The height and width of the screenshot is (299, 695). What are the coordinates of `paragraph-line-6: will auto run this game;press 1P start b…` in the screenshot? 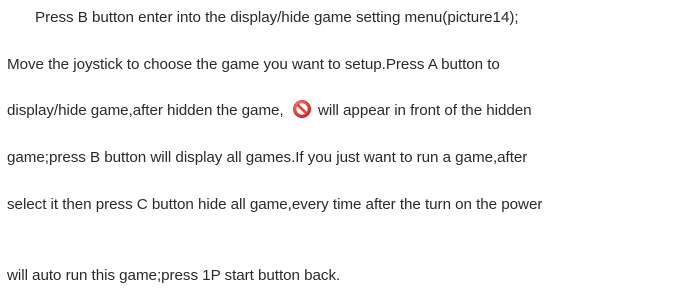 It's located at (174, 275).